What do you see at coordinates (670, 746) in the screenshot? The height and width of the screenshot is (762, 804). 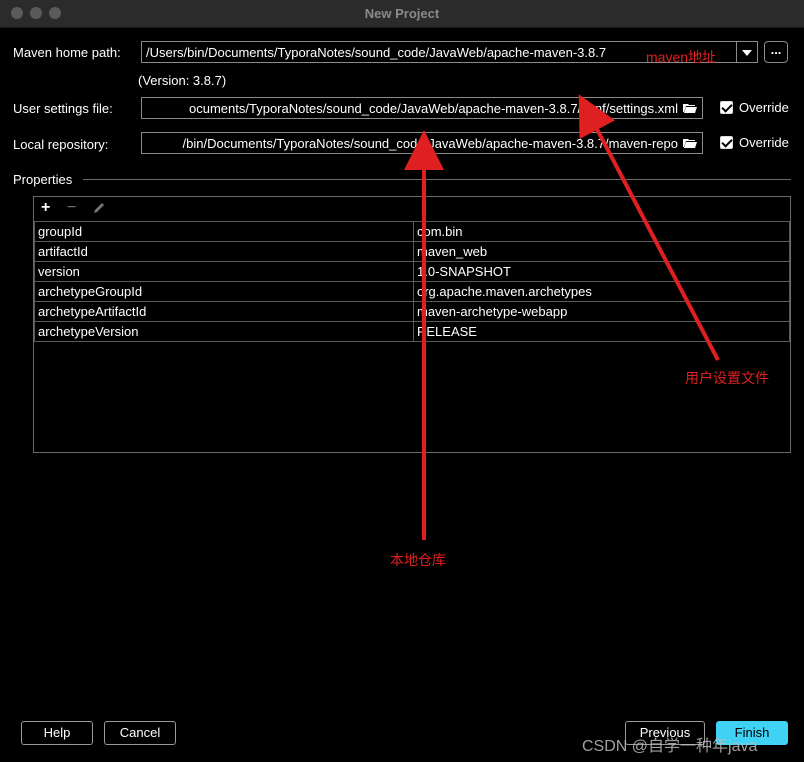 I see `csdn-watermark: CSDN @自学一种年java` at bounding box center [670, 746].